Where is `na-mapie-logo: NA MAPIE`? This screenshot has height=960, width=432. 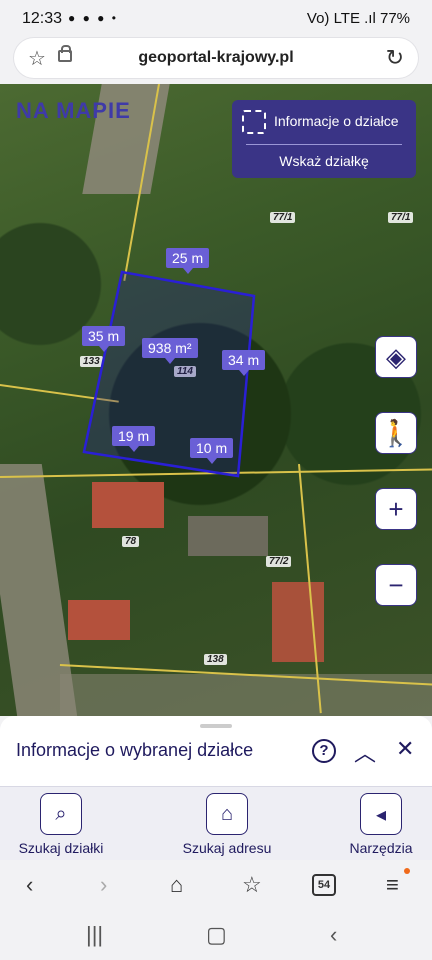
na-mapie-logo: NA MAPIE is located at coordinates (73, 111).